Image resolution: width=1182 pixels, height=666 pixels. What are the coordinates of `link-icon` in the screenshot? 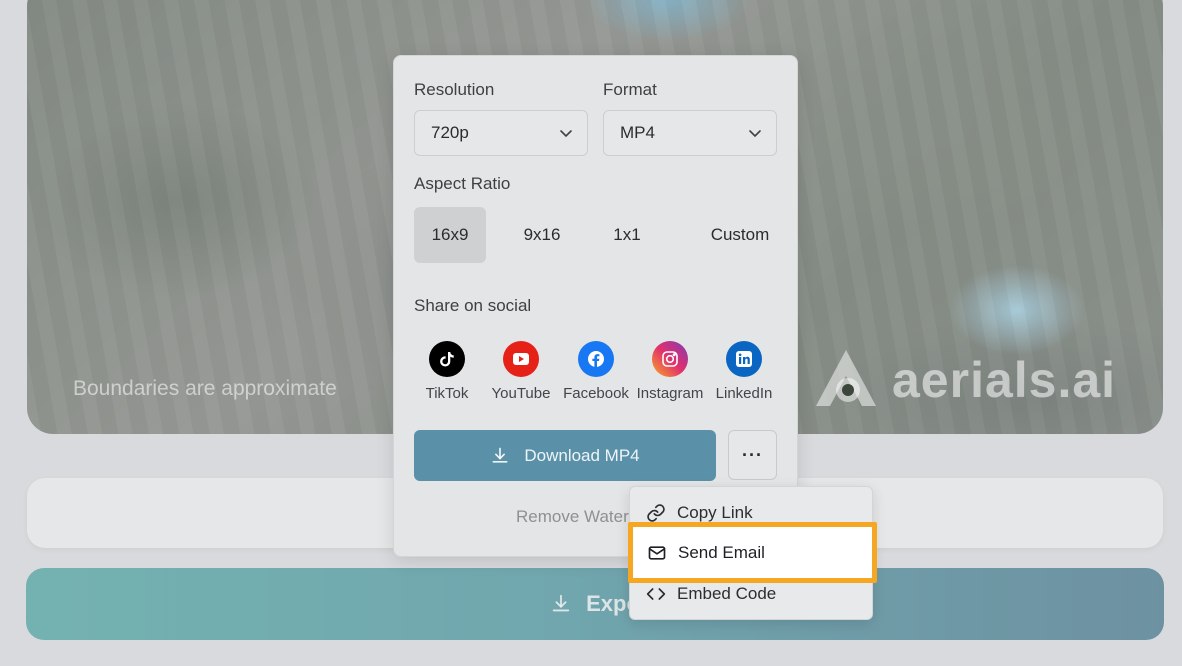 It's located at (656, 513).